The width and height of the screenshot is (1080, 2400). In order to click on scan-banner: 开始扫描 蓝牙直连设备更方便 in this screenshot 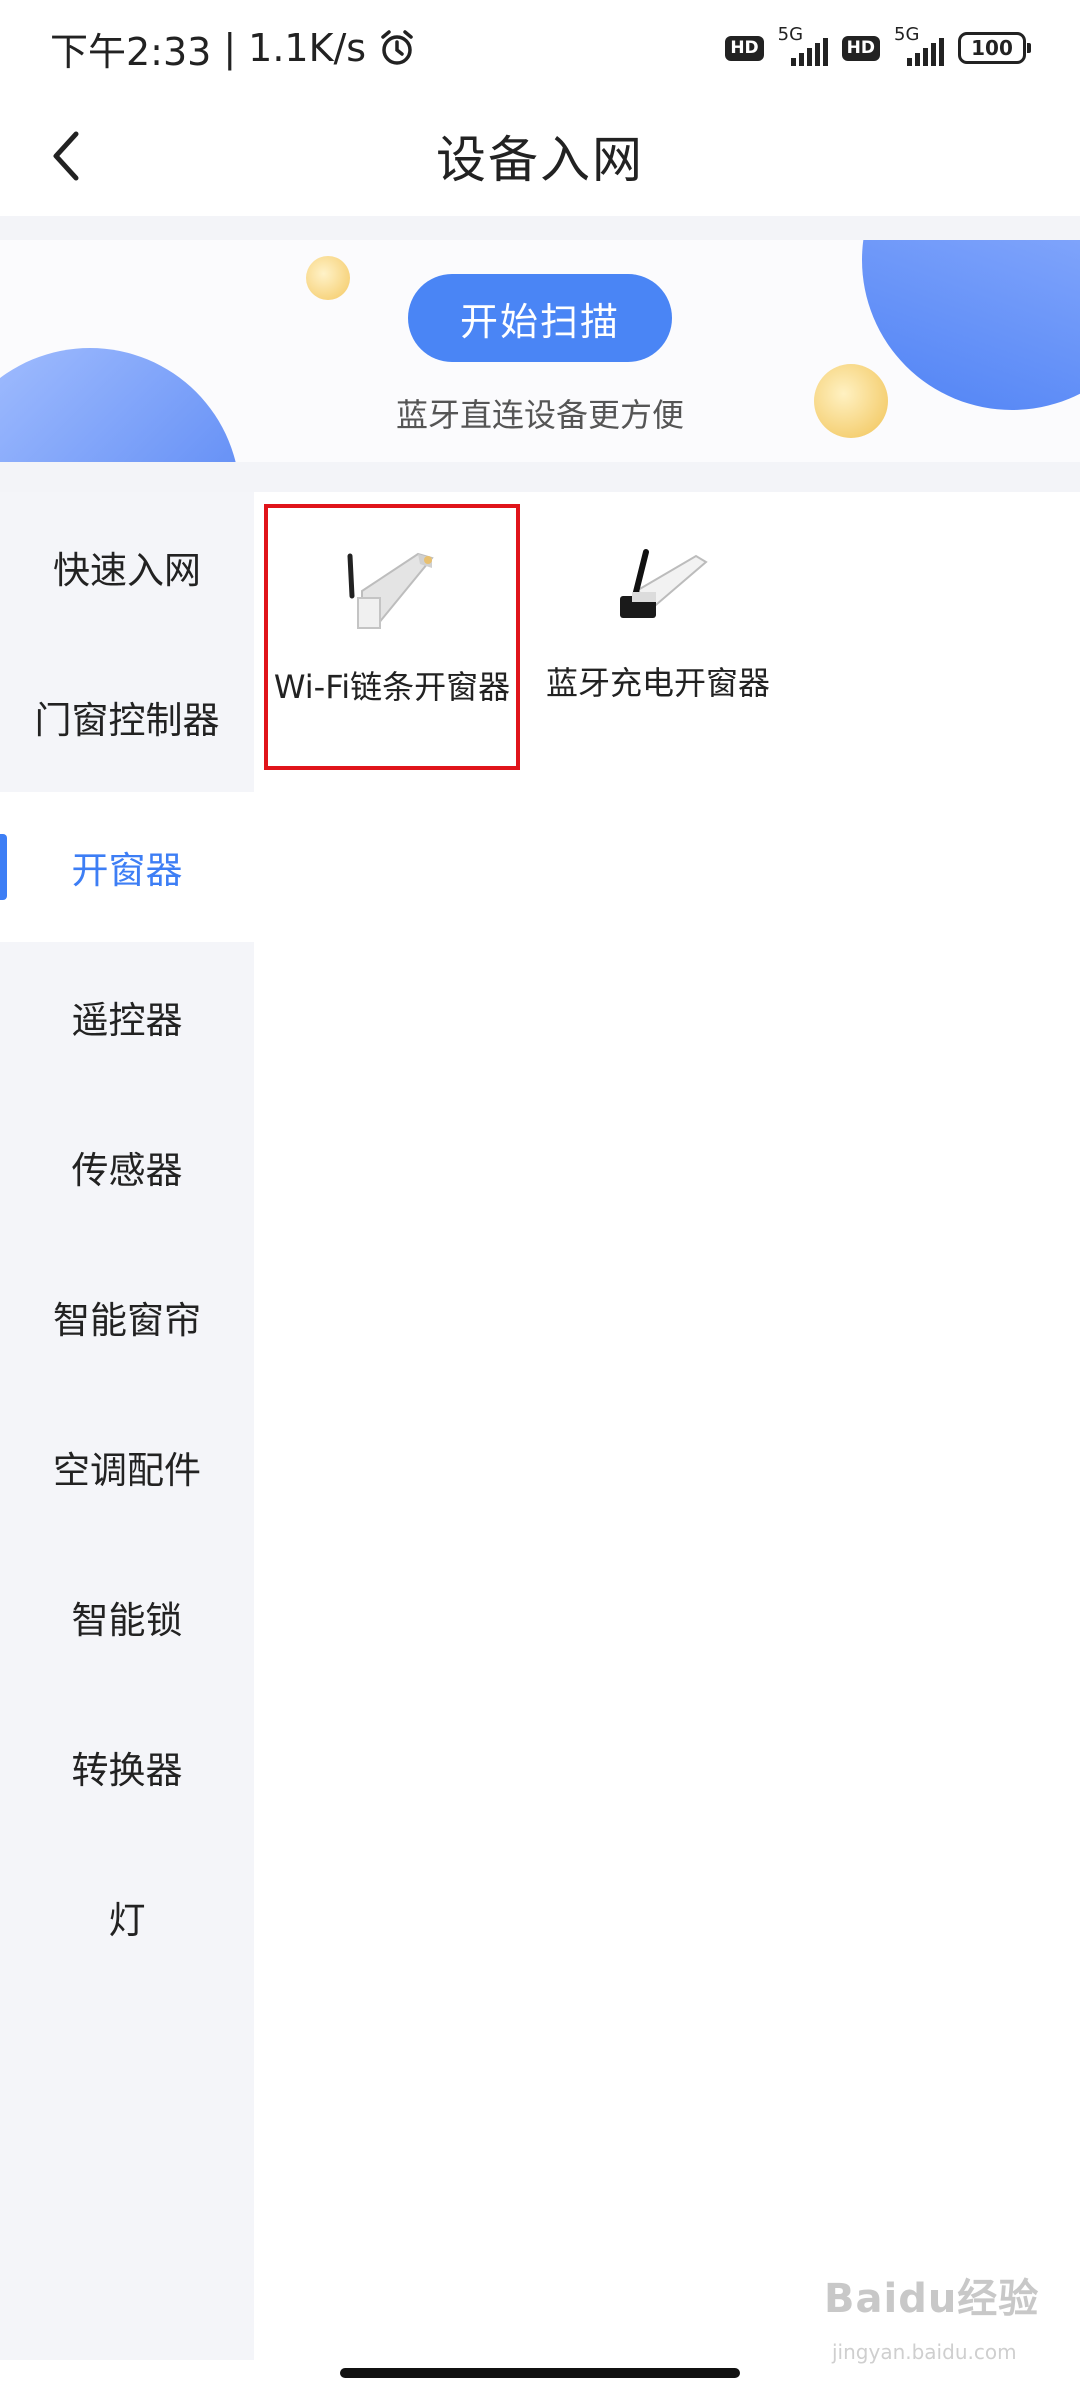, I will do `click(540, 351)`.